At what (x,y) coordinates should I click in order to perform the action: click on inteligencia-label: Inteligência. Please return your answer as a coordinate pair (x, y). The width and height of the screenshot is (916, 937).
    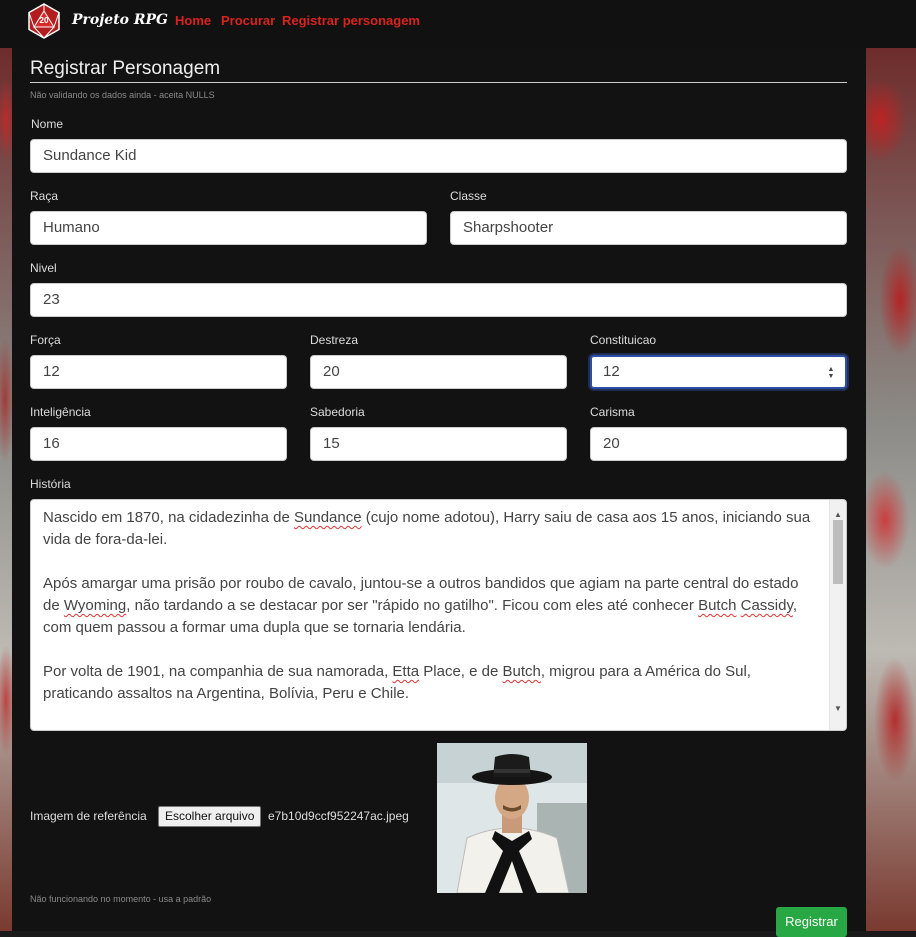
    Looking at the image, I should click on (60, 412).